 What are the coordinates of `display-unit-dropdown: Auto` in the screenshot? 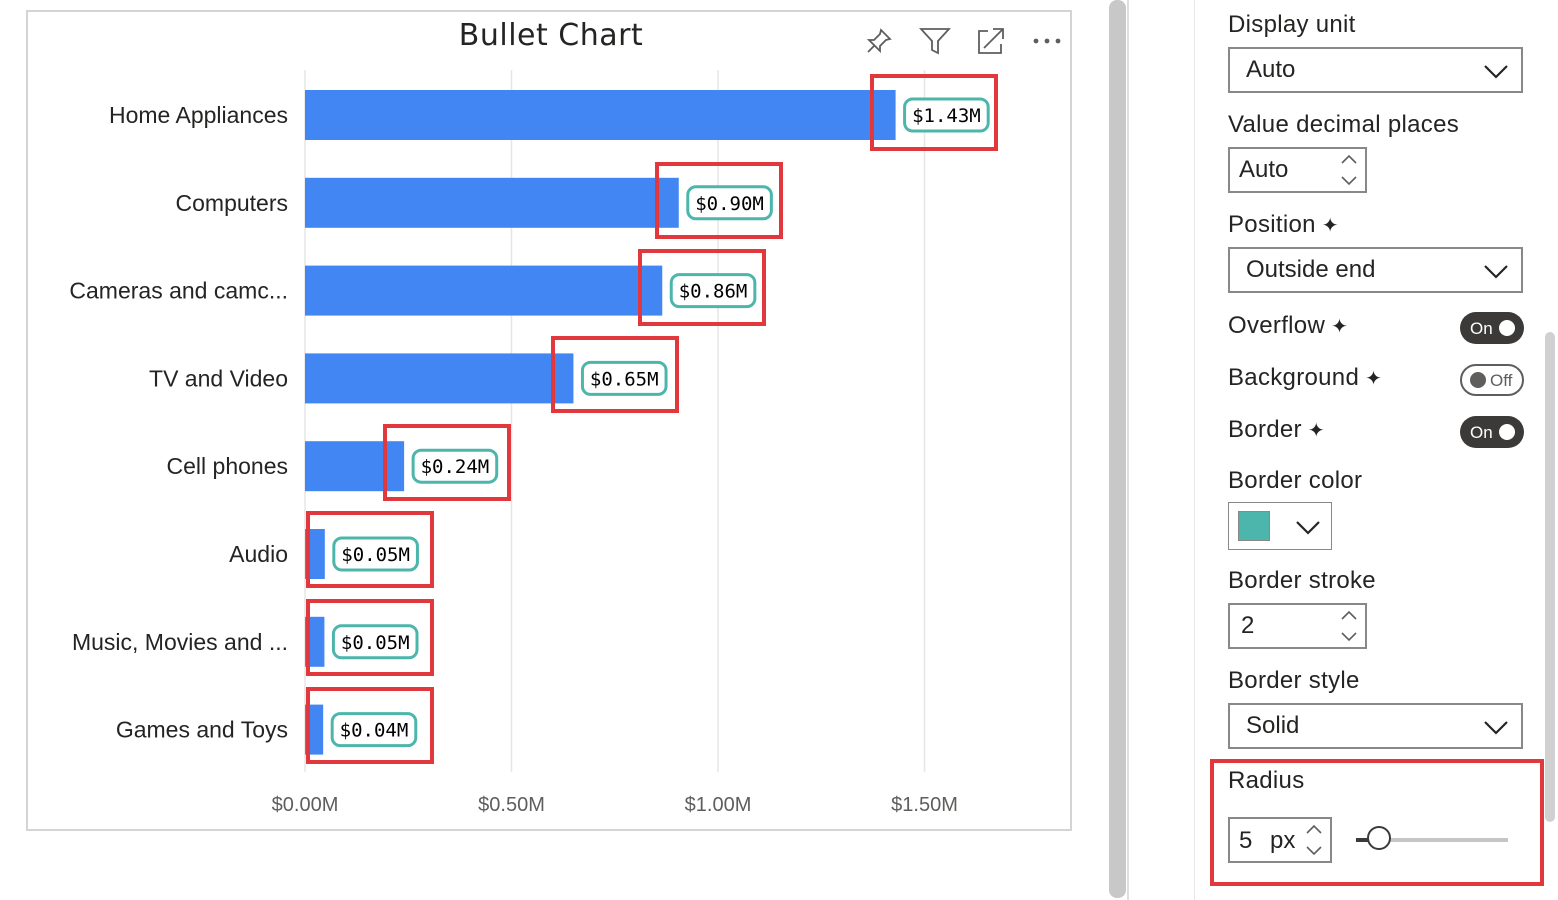 It's located at (1375, 70).